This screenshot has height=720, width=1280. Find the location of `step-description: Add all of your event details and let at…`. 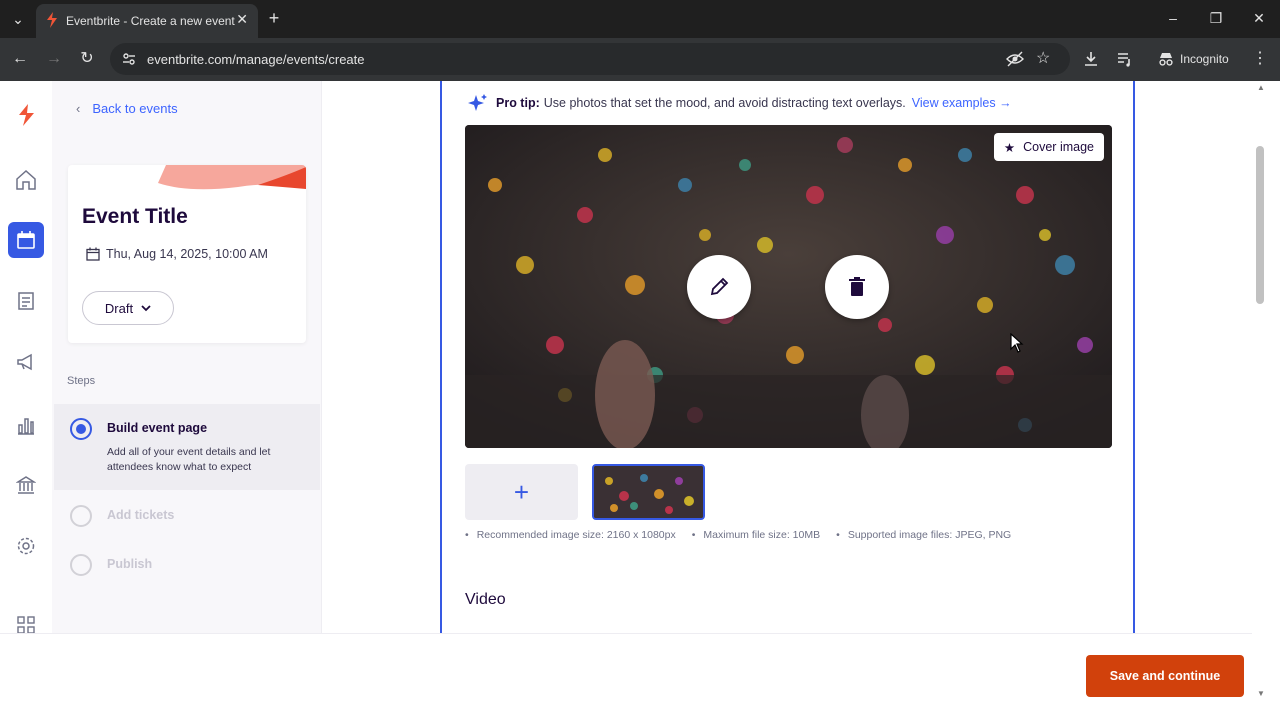

step-description: Add all of your event details and let at… is located at coordinates (189, 459).